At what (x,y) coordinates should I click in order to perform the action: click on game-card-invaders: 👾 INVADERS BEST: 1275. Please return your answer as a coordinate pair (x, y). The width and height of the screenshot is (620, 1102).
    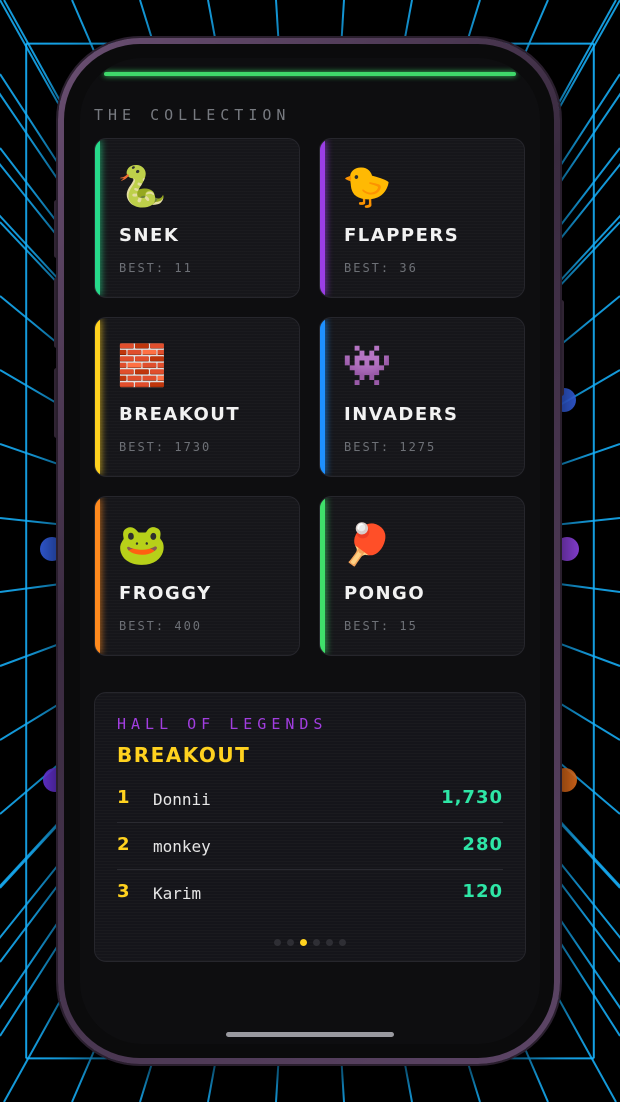
    Looking at the image, I should click on (422, 397).